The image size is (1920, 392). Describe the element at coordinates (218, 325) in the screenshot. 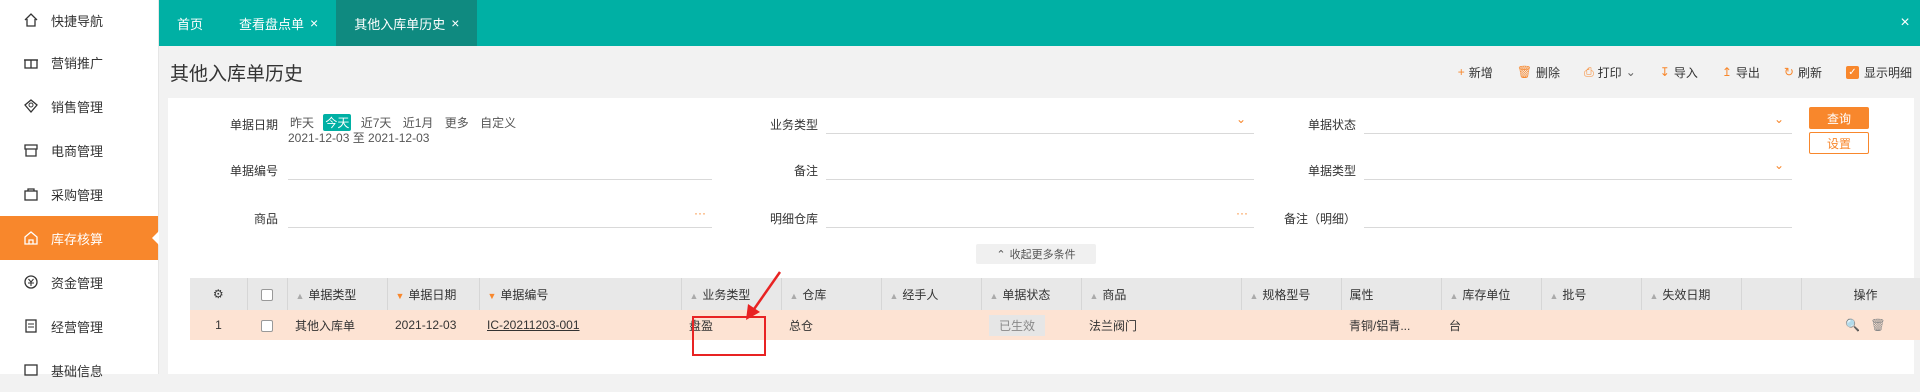

I see `row-index: 1` at that location.